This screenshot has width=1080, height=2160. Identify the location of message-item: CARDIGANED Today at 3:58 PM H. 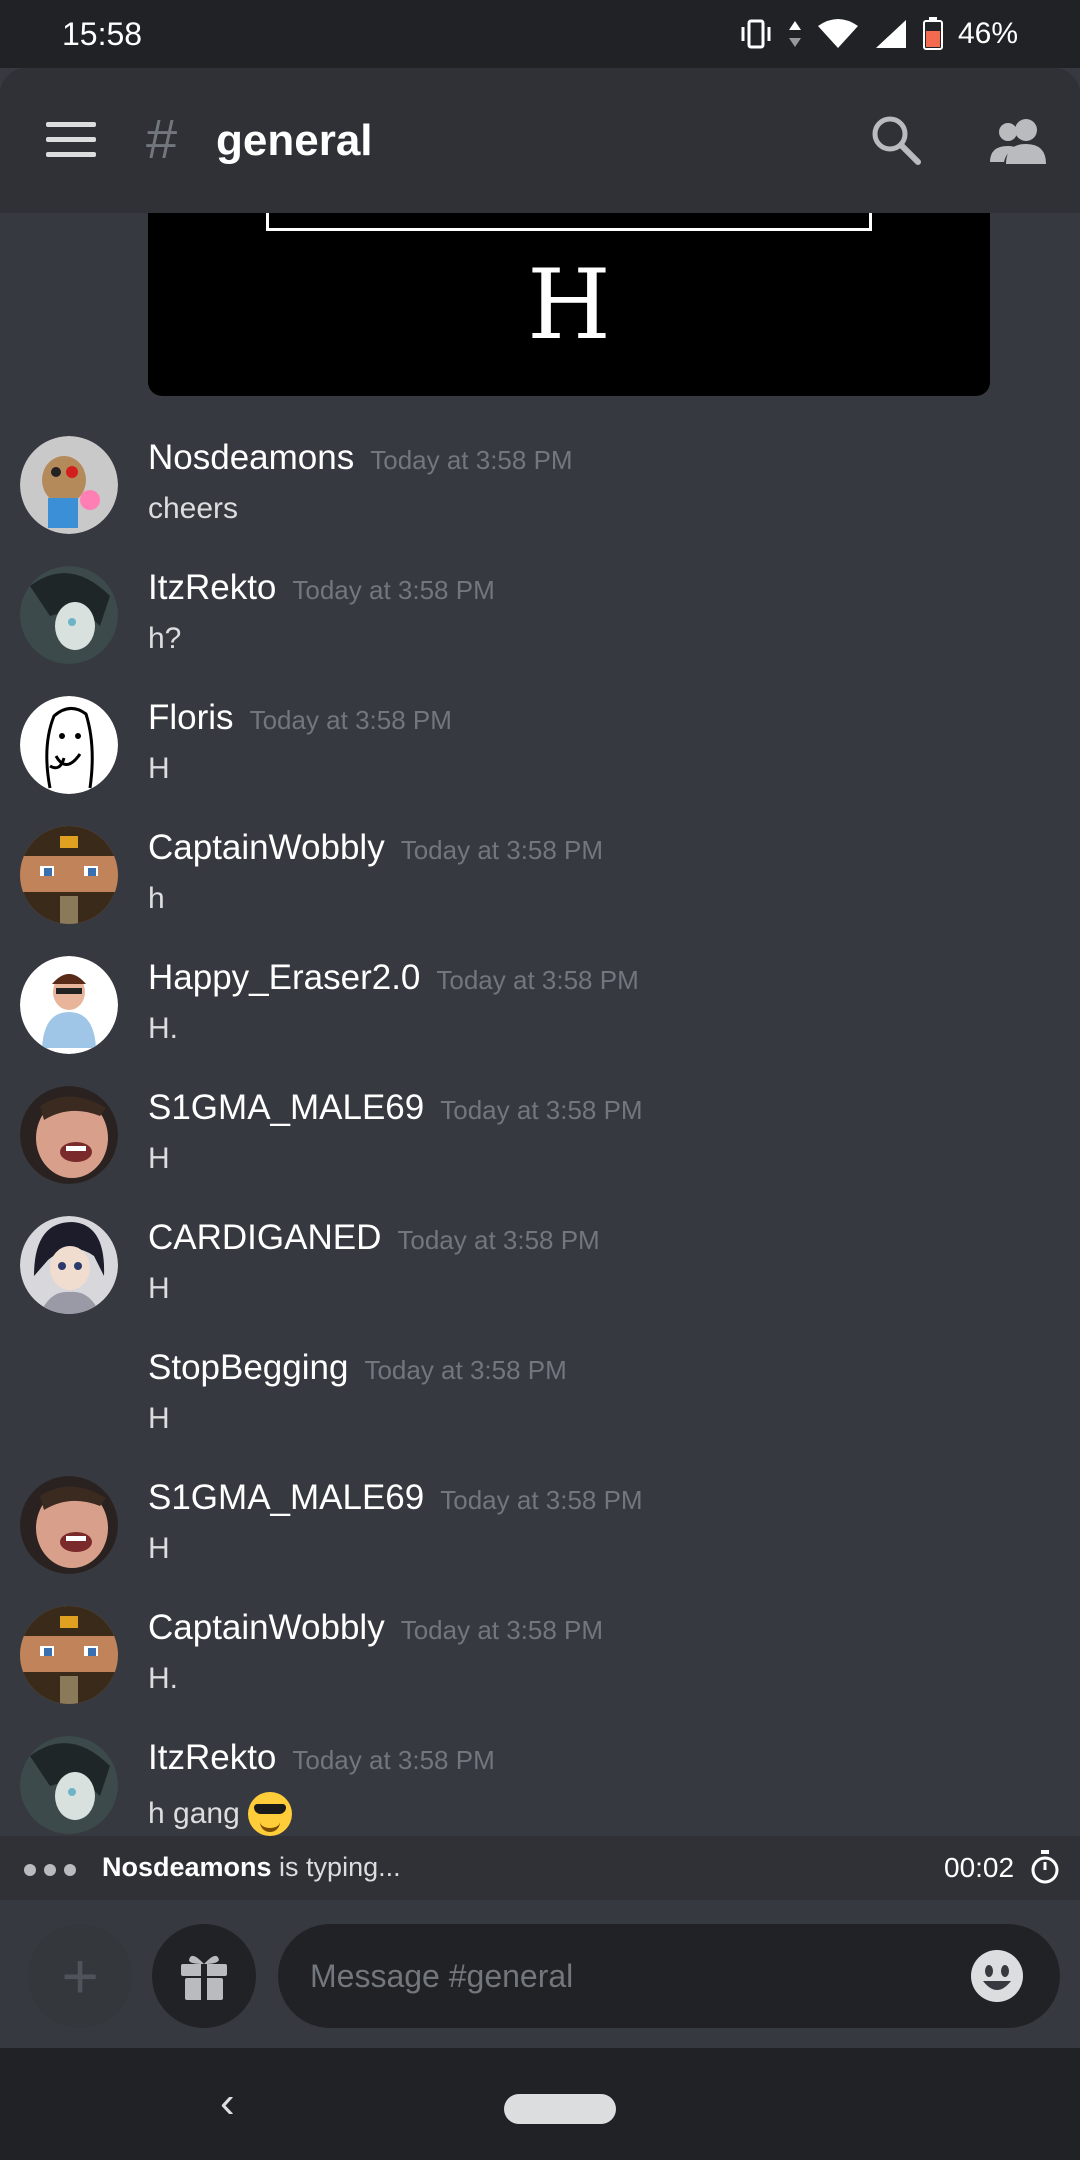
(540, 1265).